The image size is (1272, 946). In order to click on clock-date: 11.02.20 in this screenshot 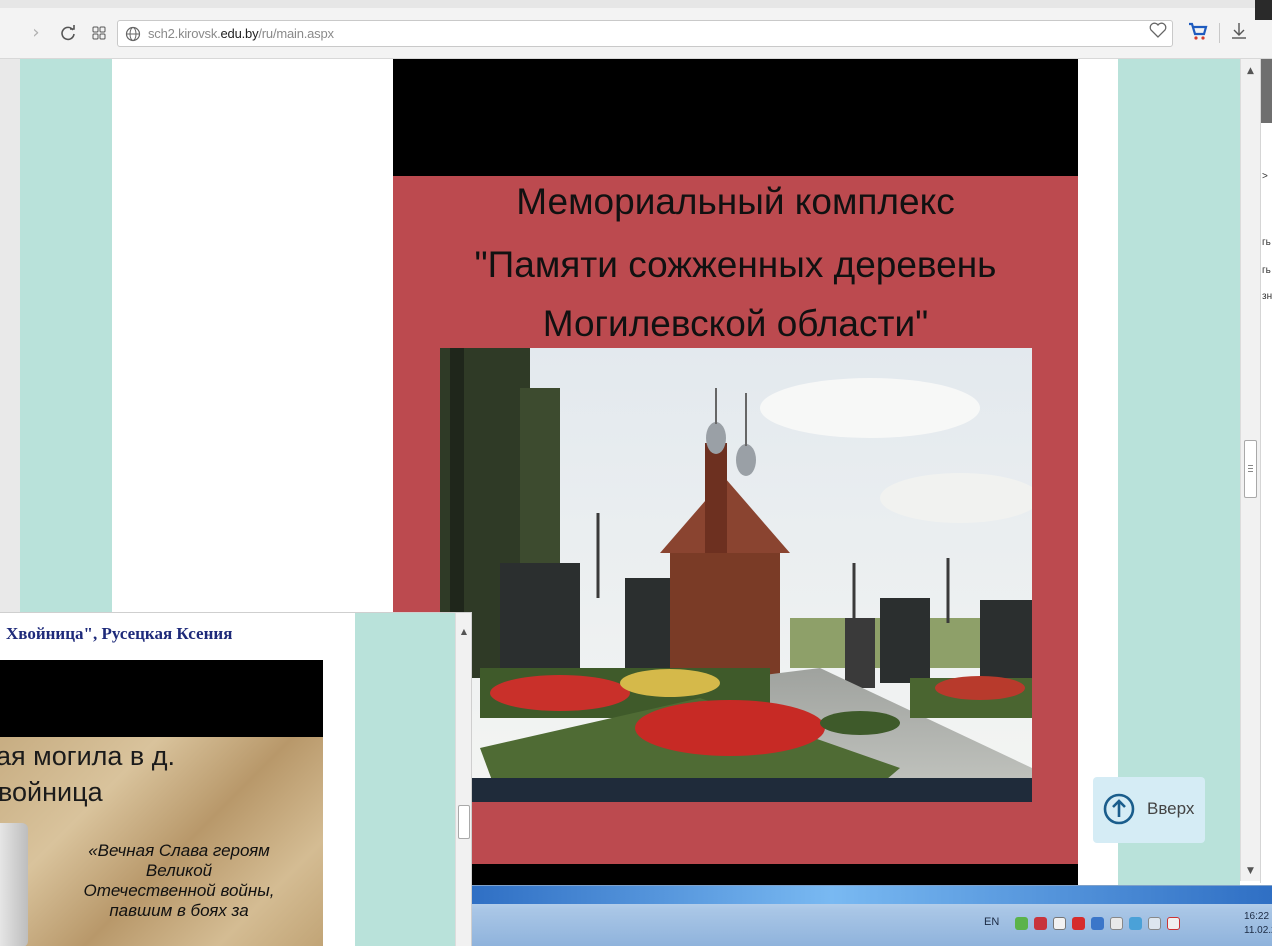, I will do `click(1258, 930)`.